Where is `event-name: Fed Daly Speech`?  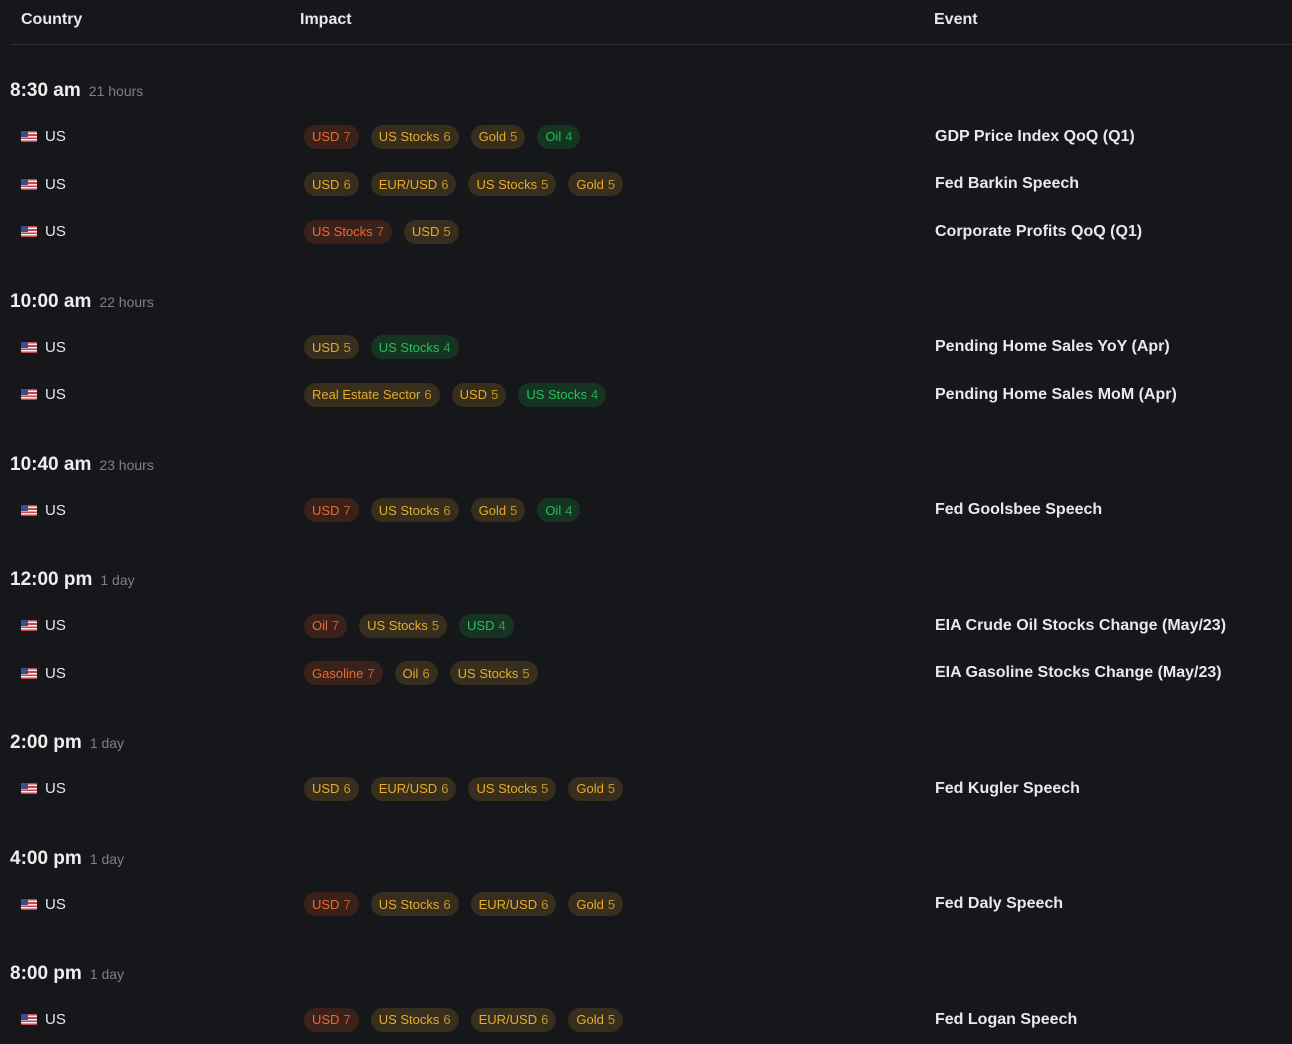 event-name: Fed Daly Speech is located at coordinates (999, 905).